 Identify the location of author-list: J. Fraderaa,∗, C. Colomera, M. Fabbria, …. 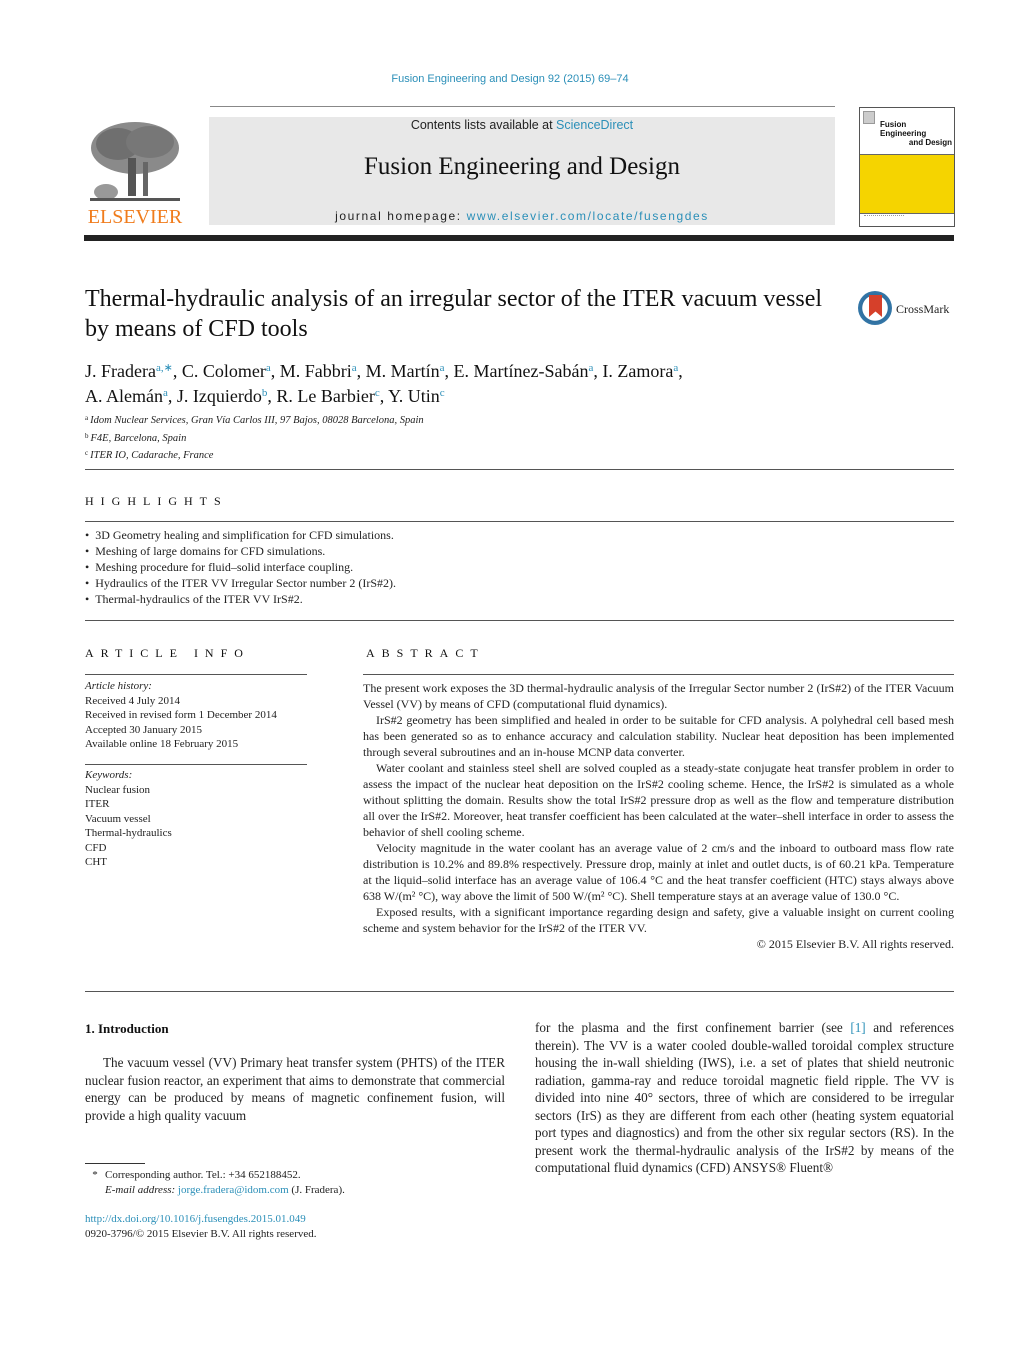
(384, 383).